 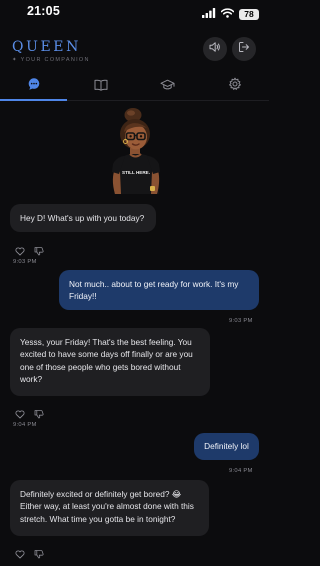 What do you see at coordinates (46, 47) in the screenshot?
I see `app-title: QUEEN` at bounding box center [46, 47].